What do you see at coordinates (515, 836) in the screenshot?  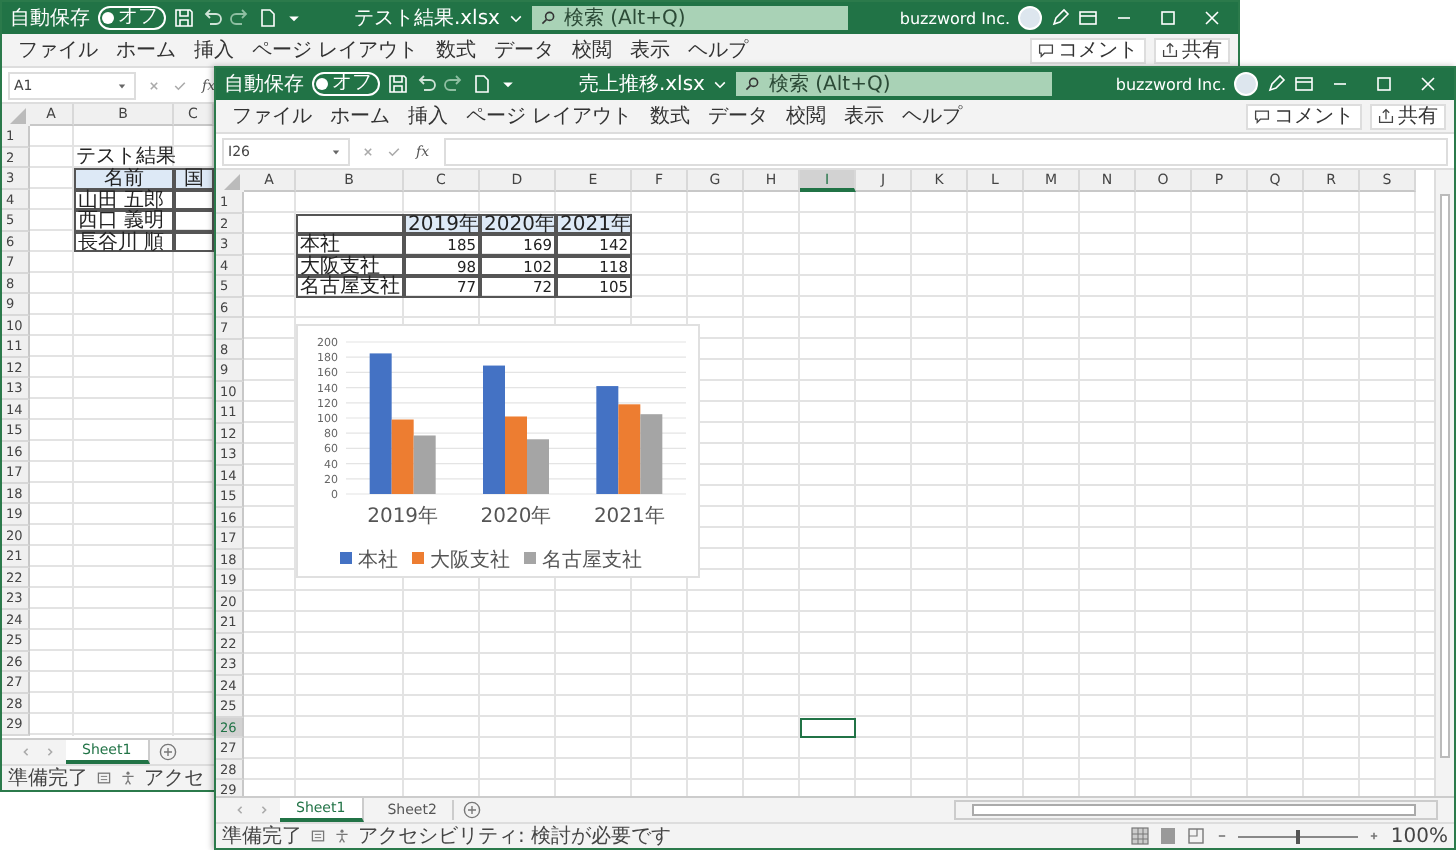 I see `accessibility-status: アクセシビリティ: 検討が必要です` at bounding box center [515, 836].